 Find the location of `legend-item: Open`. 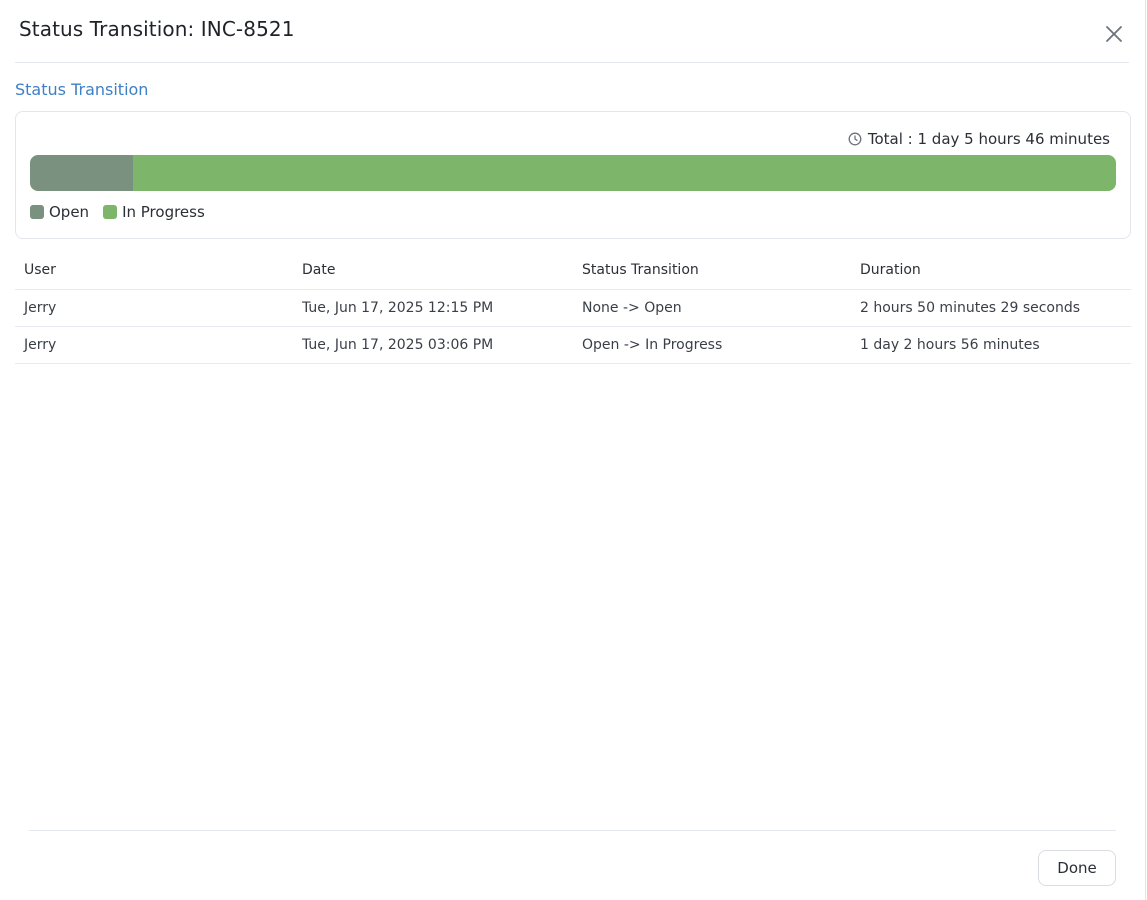

legend-item: Open is located at coordinates (59, 212).